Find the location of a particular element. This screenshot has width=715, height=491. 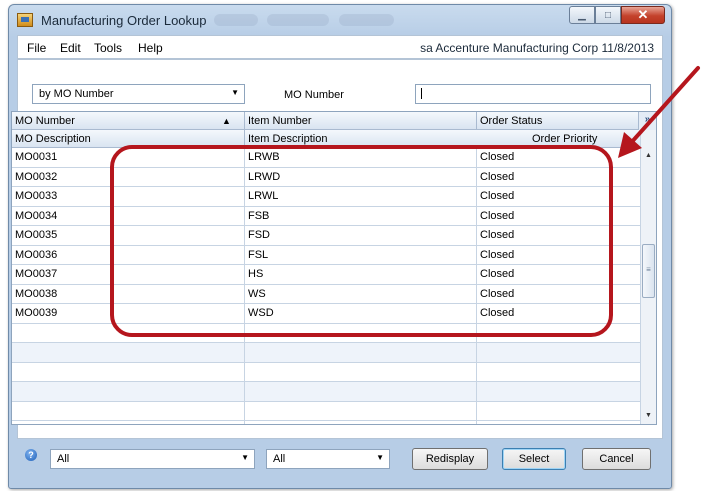

app-icon is located at coordinates (25, 20).